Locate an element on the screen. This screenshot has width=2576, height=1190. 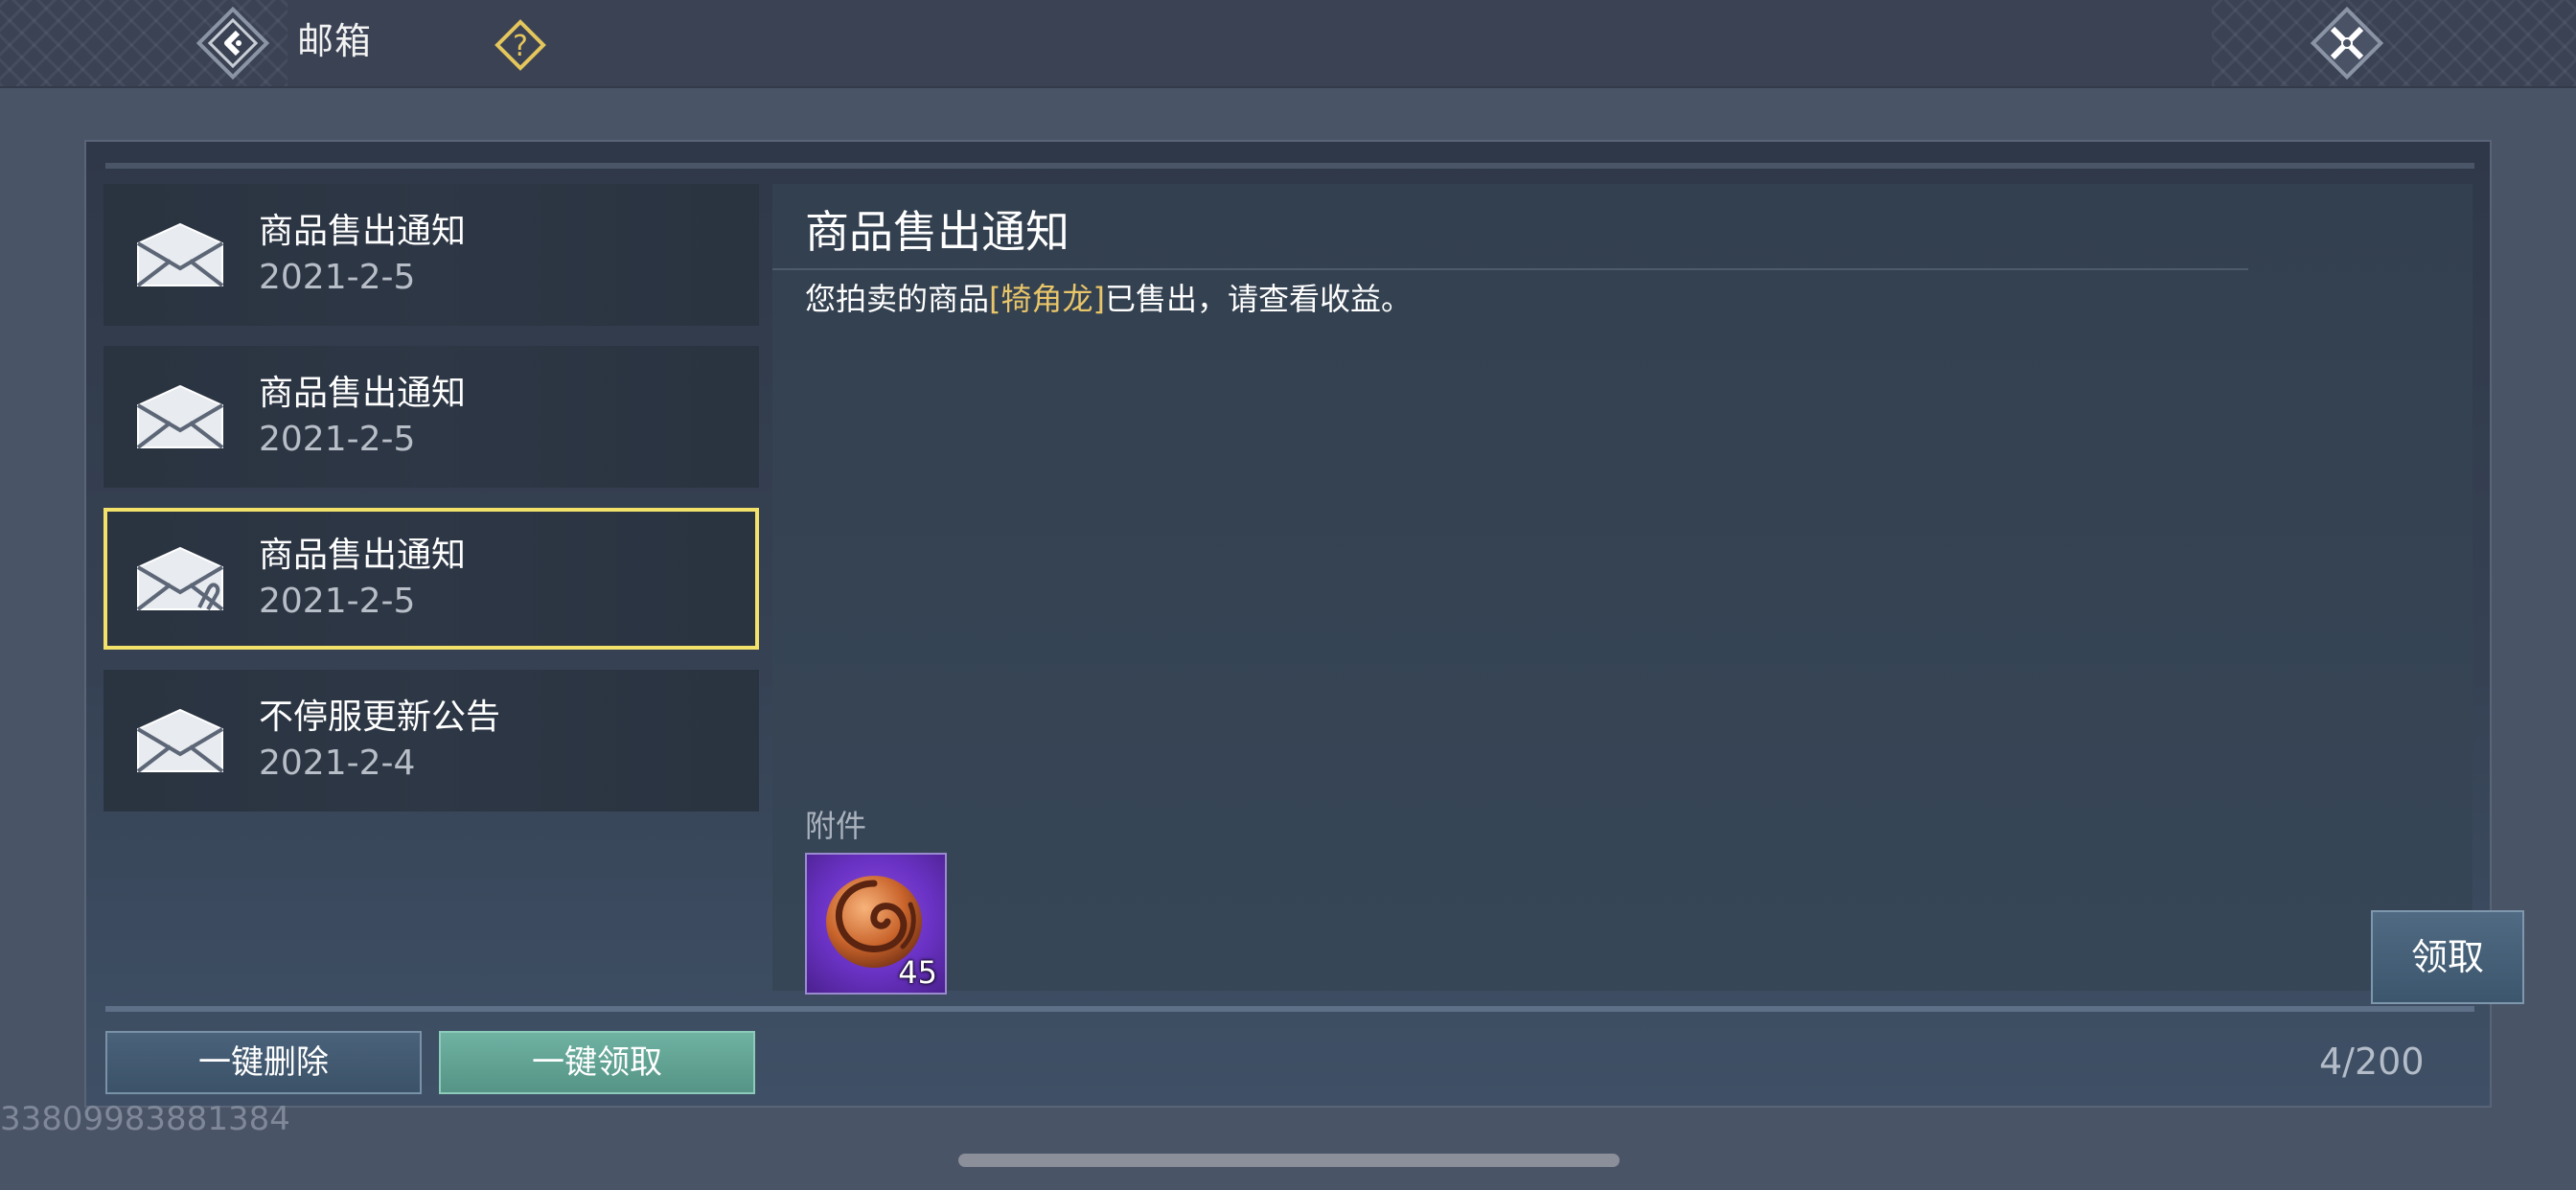
mail-list-item: 不停服更新公告 2021-2-4 is located at coordinates (431, 741).